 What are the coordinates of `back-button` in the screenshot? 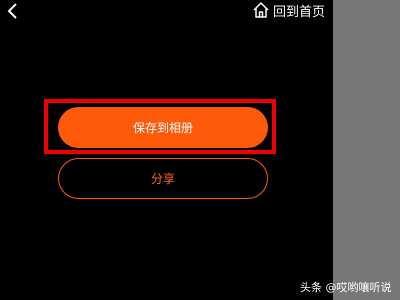 It's located at (13, 11).